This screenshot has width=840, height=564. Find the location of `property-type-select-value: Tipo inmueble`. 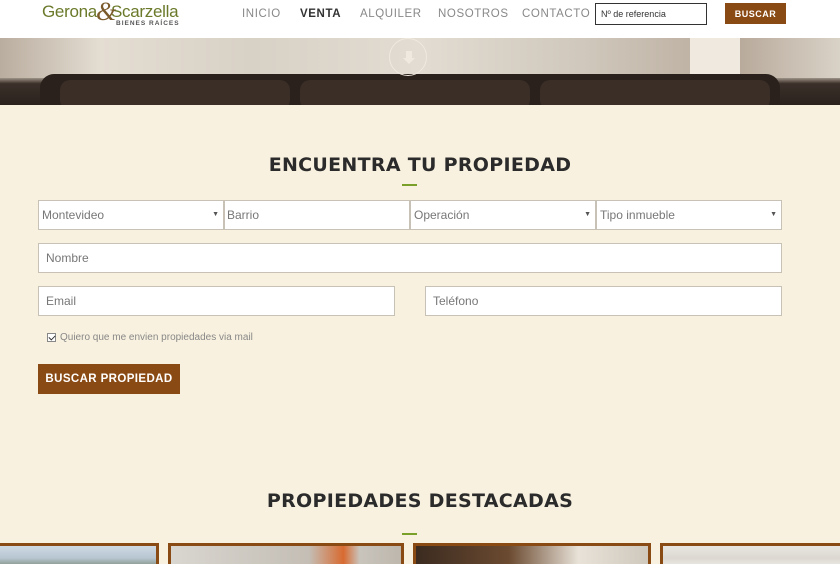

property-type-select-value: Tipo inmueble is located at coordinates (637, 215).